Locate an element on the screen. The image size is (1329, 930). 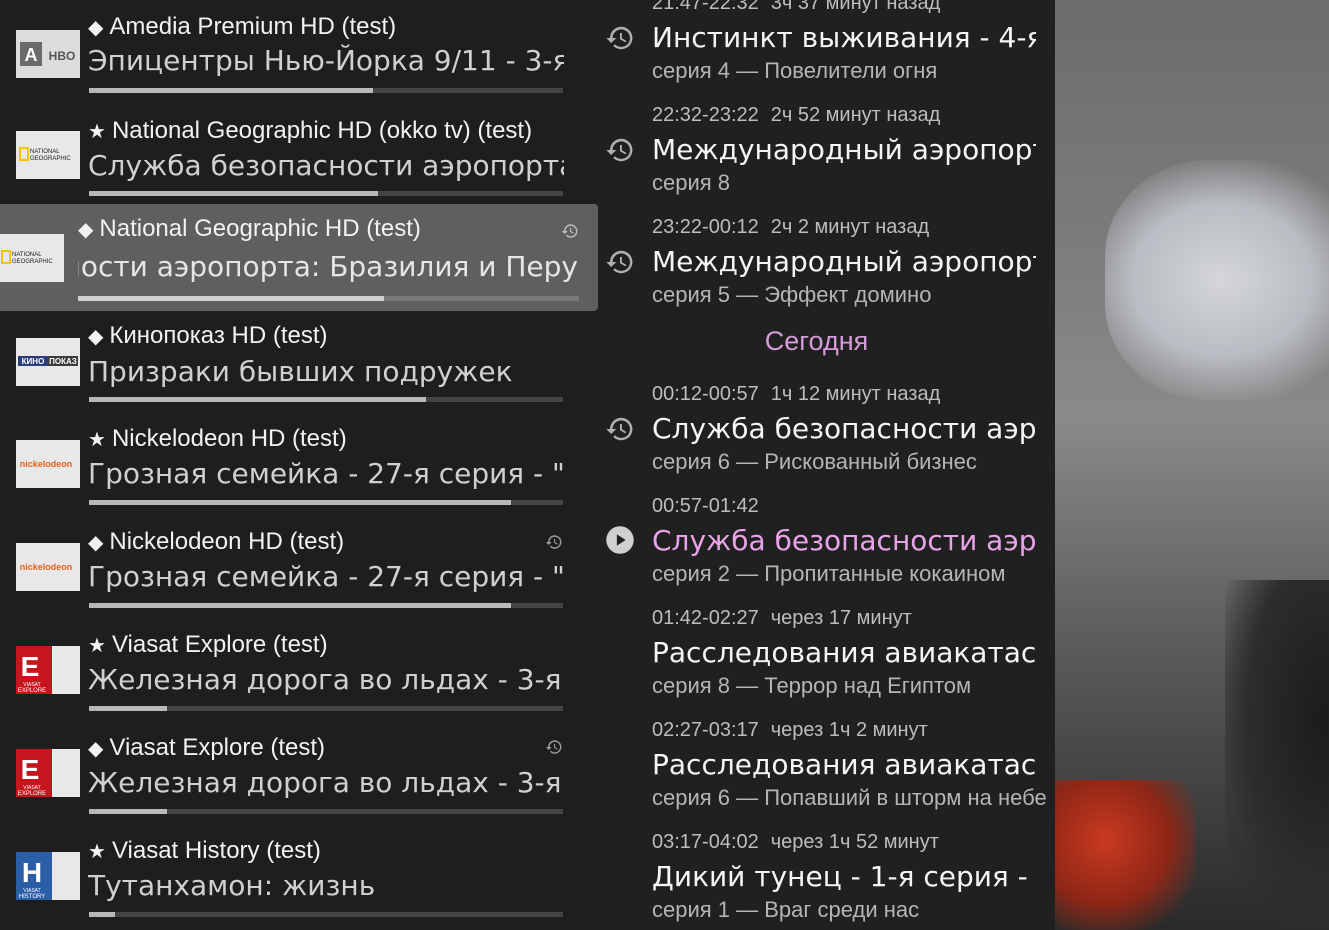
channel-name: ◆ Amedia Premium HD (test) is located at coordinates (242, 27).